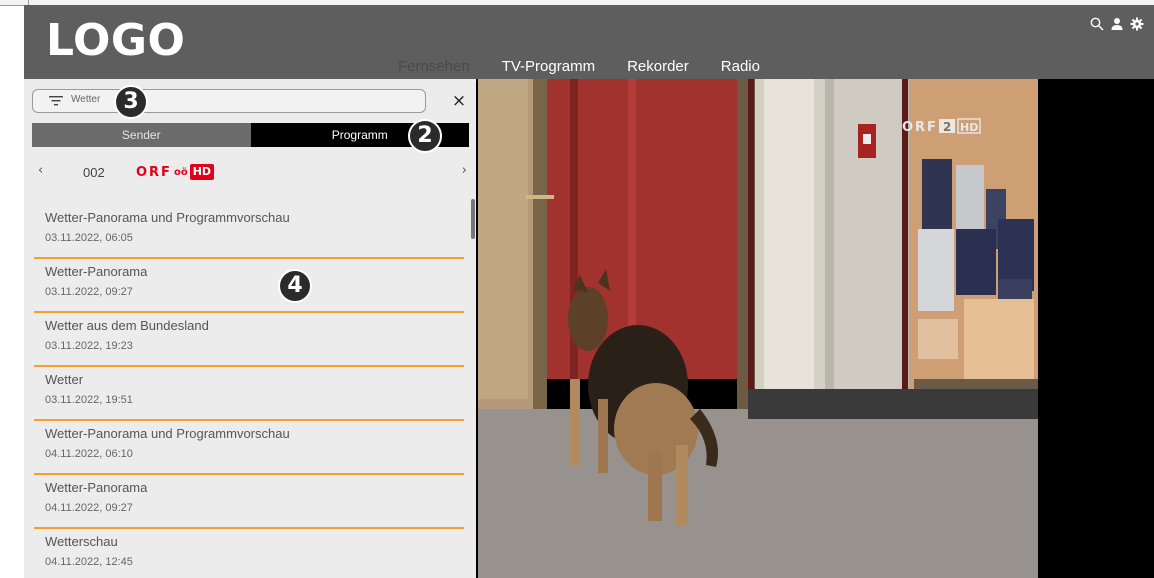  What do you see at coordinates (473, 219) in the screenshot?
I see `list-scrollbar` at bounding box center [473, 219].